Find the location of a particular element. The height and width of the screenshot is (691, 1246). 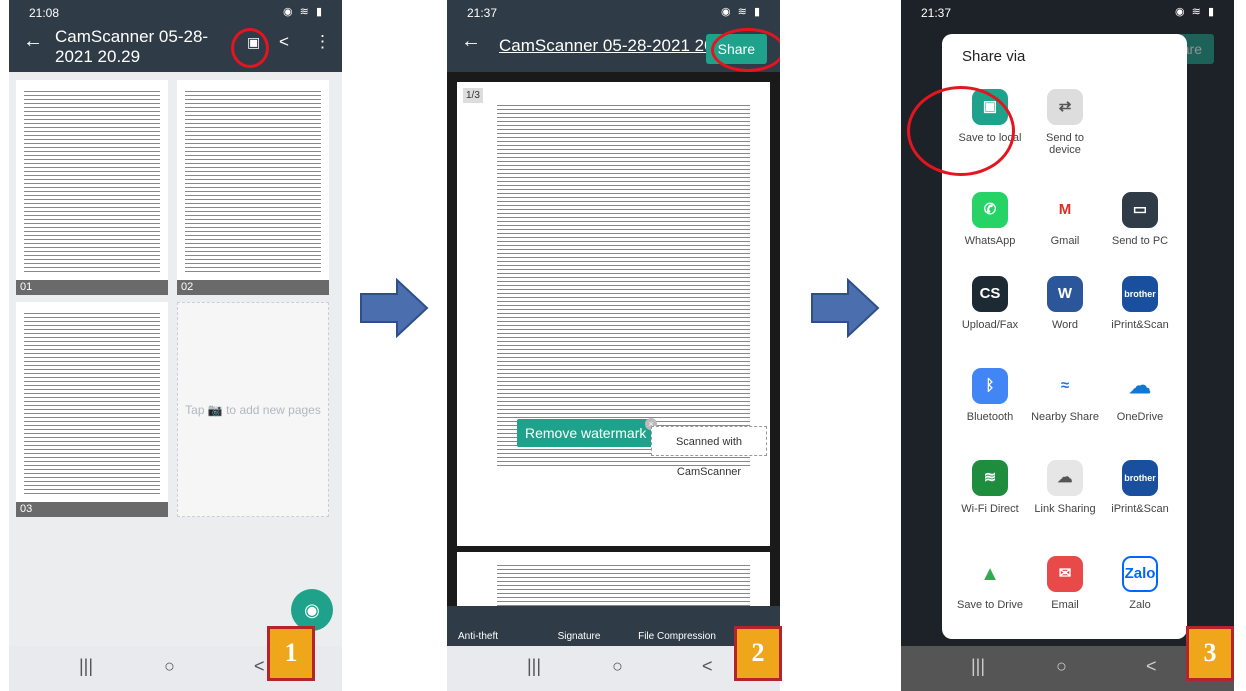

app-label: Nearby Share is located at coordinates (1065, 417).